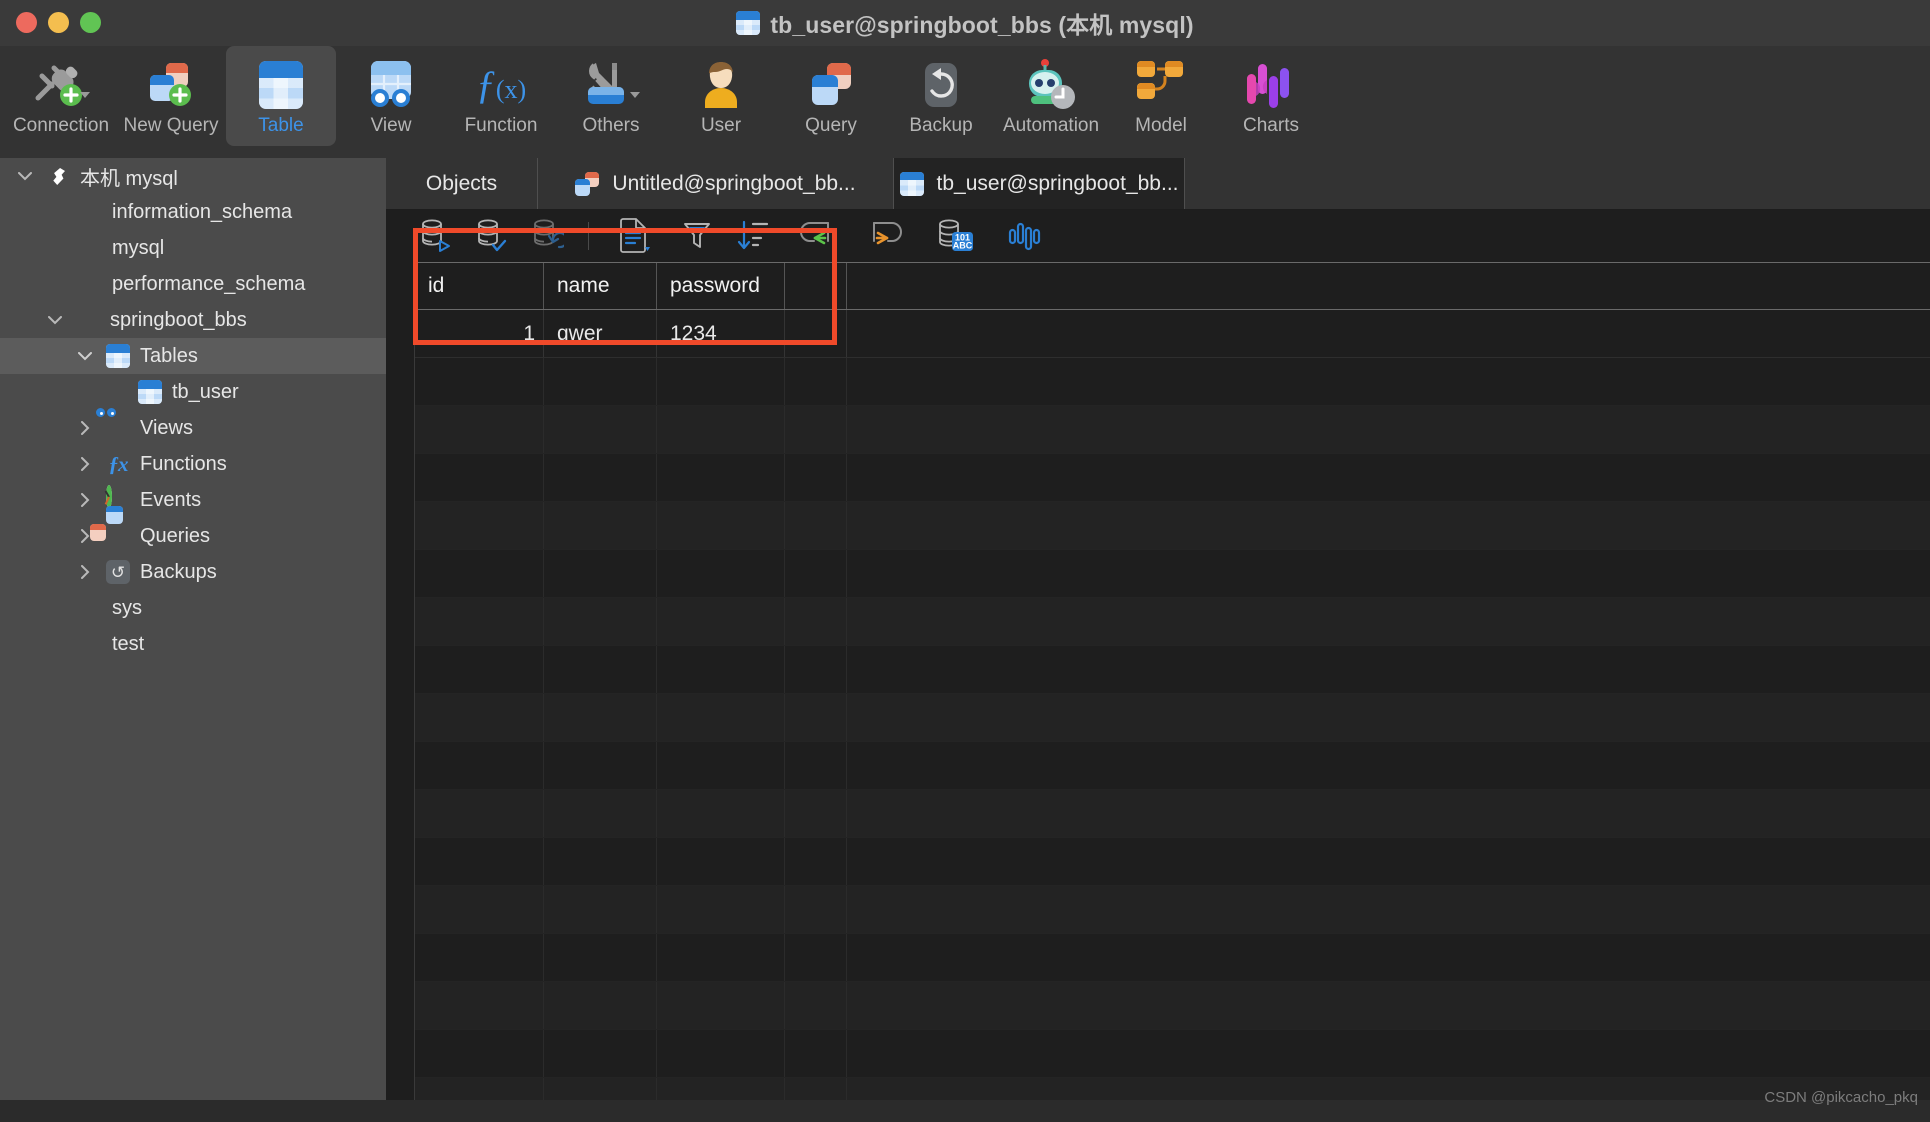  I want to click on sidebar-item-sys: sys, so click(193, 608).